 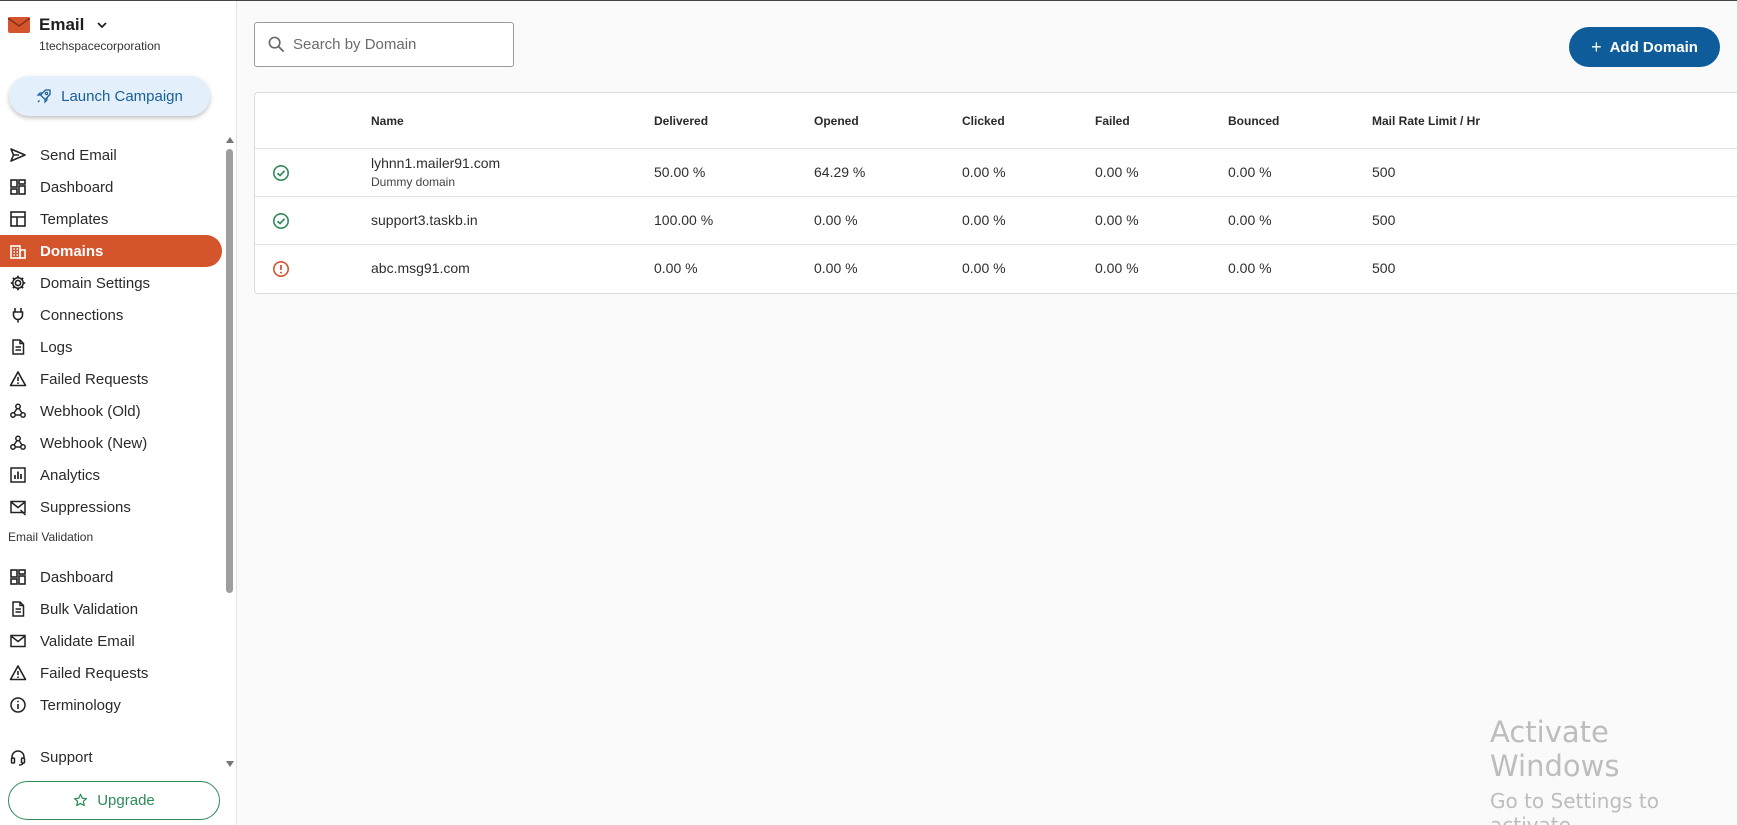 I want to click on templates-icon, so click(x=18, y=219).